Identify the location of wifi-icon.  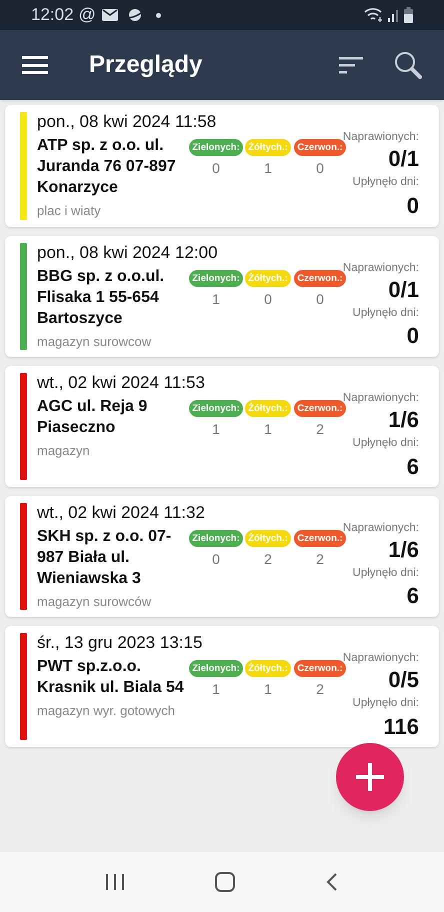
(374, 15).